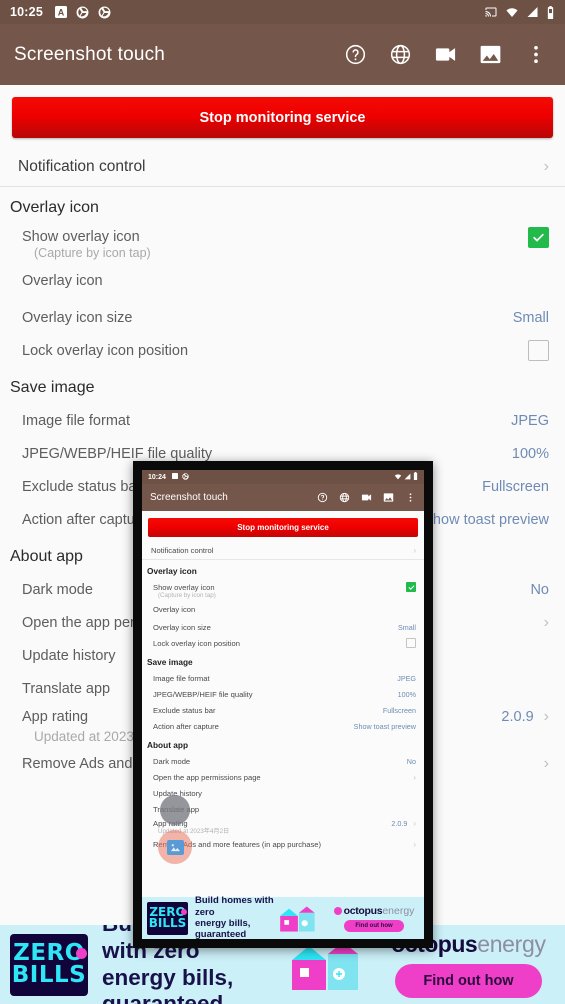 The height and width of the screenshot is (1004, 565). I want to click on toast-app-bar-actions, so click(366, 497).